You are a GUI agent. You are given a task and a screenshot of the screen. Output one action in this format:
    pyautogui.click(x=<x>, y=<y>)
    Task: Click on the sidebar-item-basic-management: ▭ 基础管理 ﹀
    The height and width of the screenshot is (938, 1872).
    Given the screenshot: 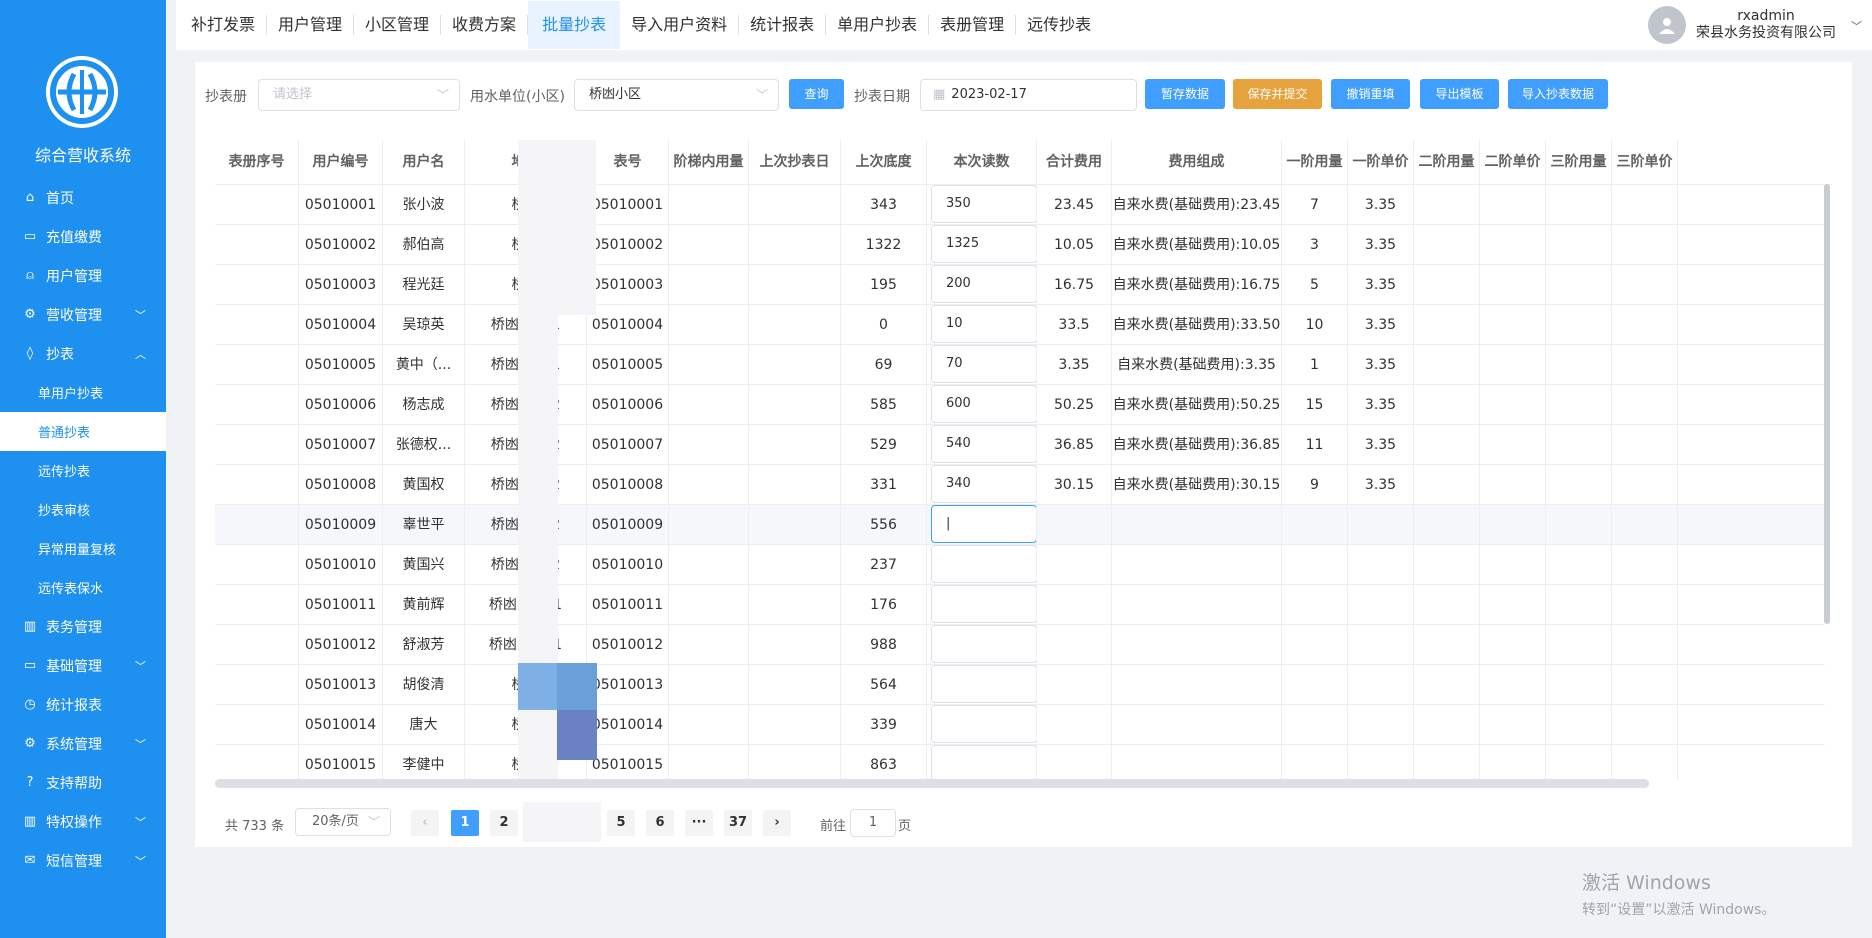 What is the action you would take?
    pyautogui.click(x=83, y=665)
    